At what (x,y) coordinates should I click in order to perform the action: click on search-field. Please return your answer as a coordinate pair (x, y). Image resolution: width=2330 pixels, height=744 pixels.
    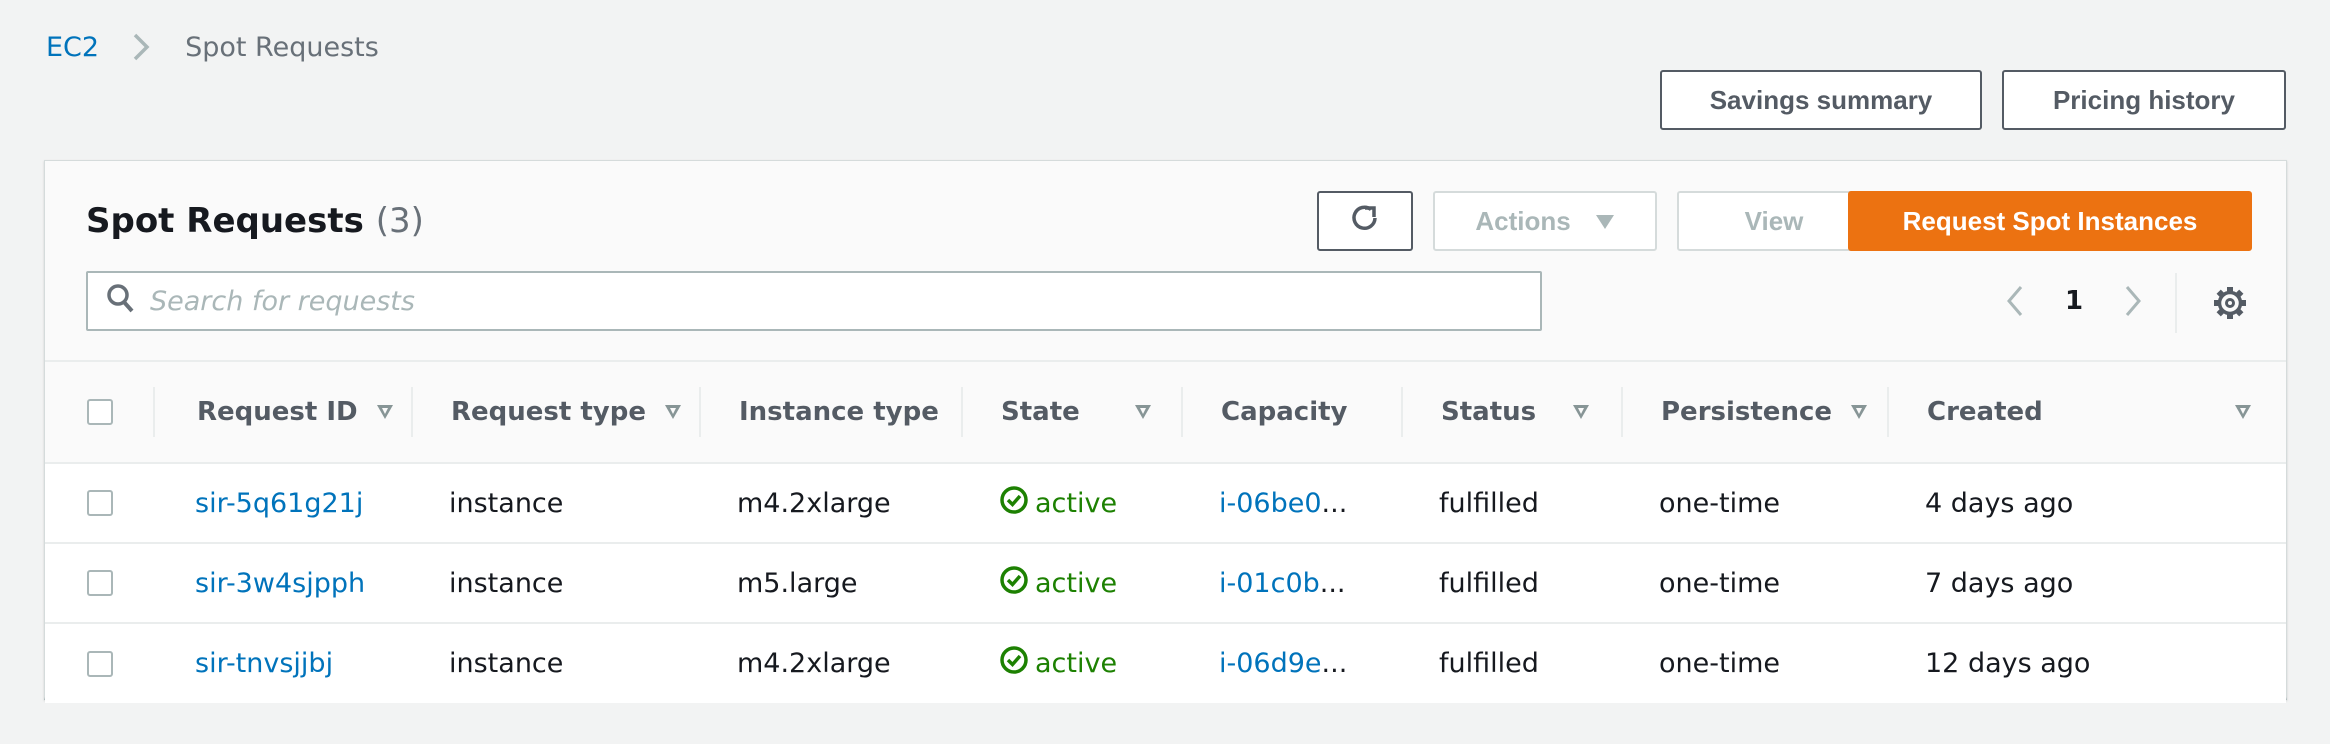
    Looking at the image, I should click on (814, 301).